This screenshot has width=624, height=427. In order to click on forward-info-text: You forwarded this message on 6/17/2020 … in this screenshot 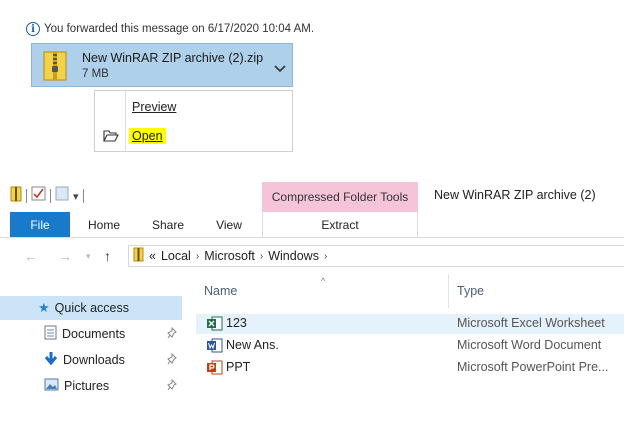, I will do `click(179, 29)`.